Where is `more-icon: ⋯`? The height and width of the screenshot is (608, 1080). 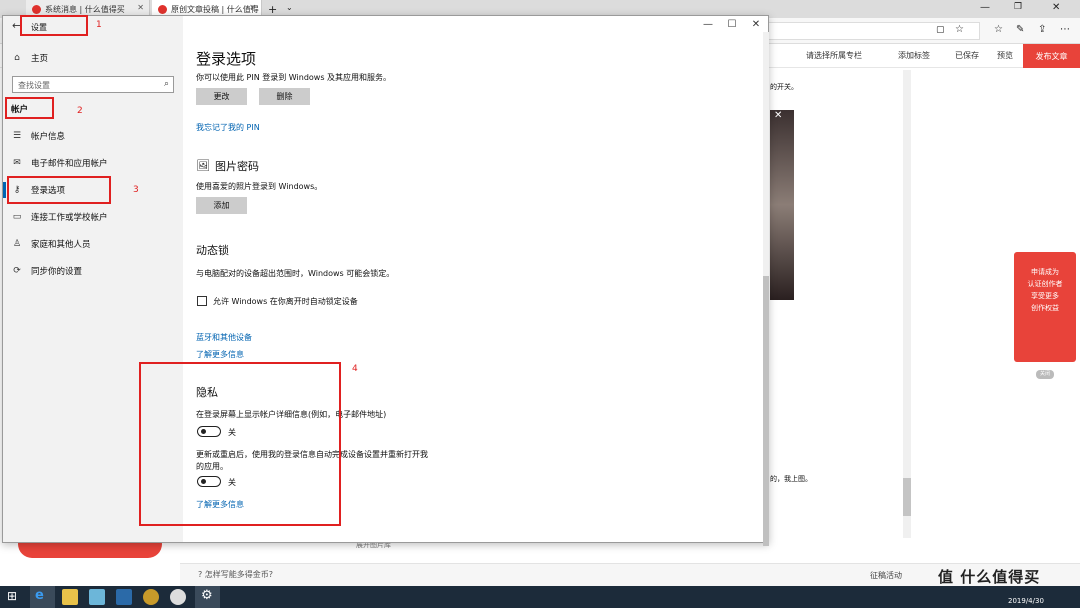 more-icon: ⋯ is located at coordinates (1065, 29).